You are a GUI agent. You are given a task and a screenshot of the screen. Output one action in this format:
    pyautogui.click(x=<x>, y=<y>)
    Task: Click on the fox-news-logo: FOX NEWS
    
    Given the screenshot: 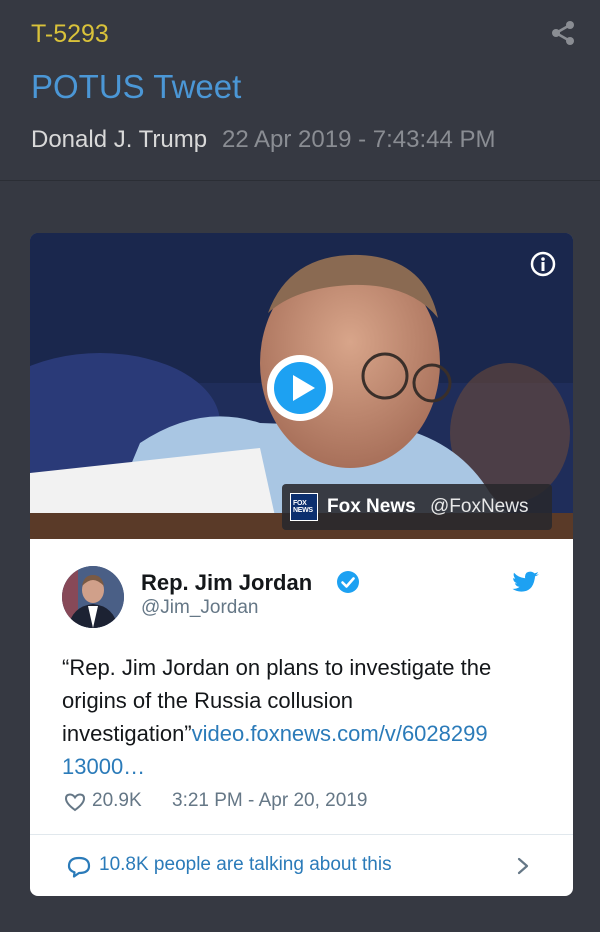 What is the action you would take?
    pyautogui.click(x=304, y=507)
    